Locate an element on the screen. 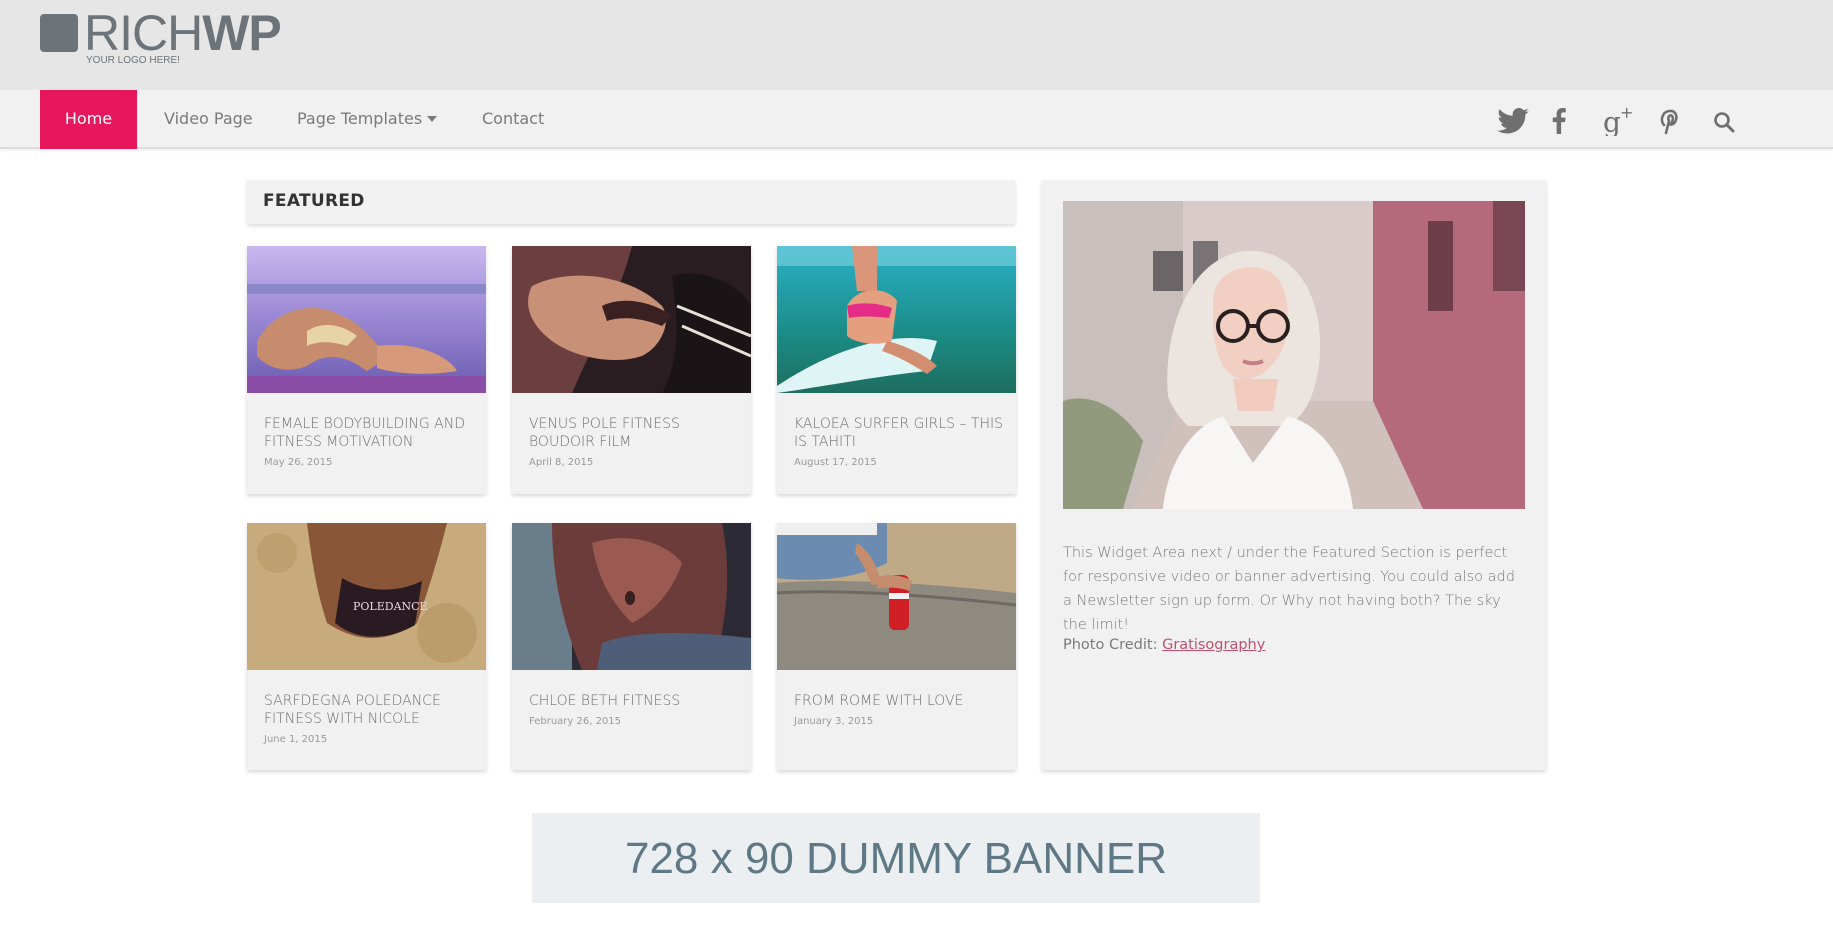 The height and width of the screenshot is (929, 1833). post-title: VENUS POLE FITNESS BOUDOIR FILM is located at coordinates (634, 433).